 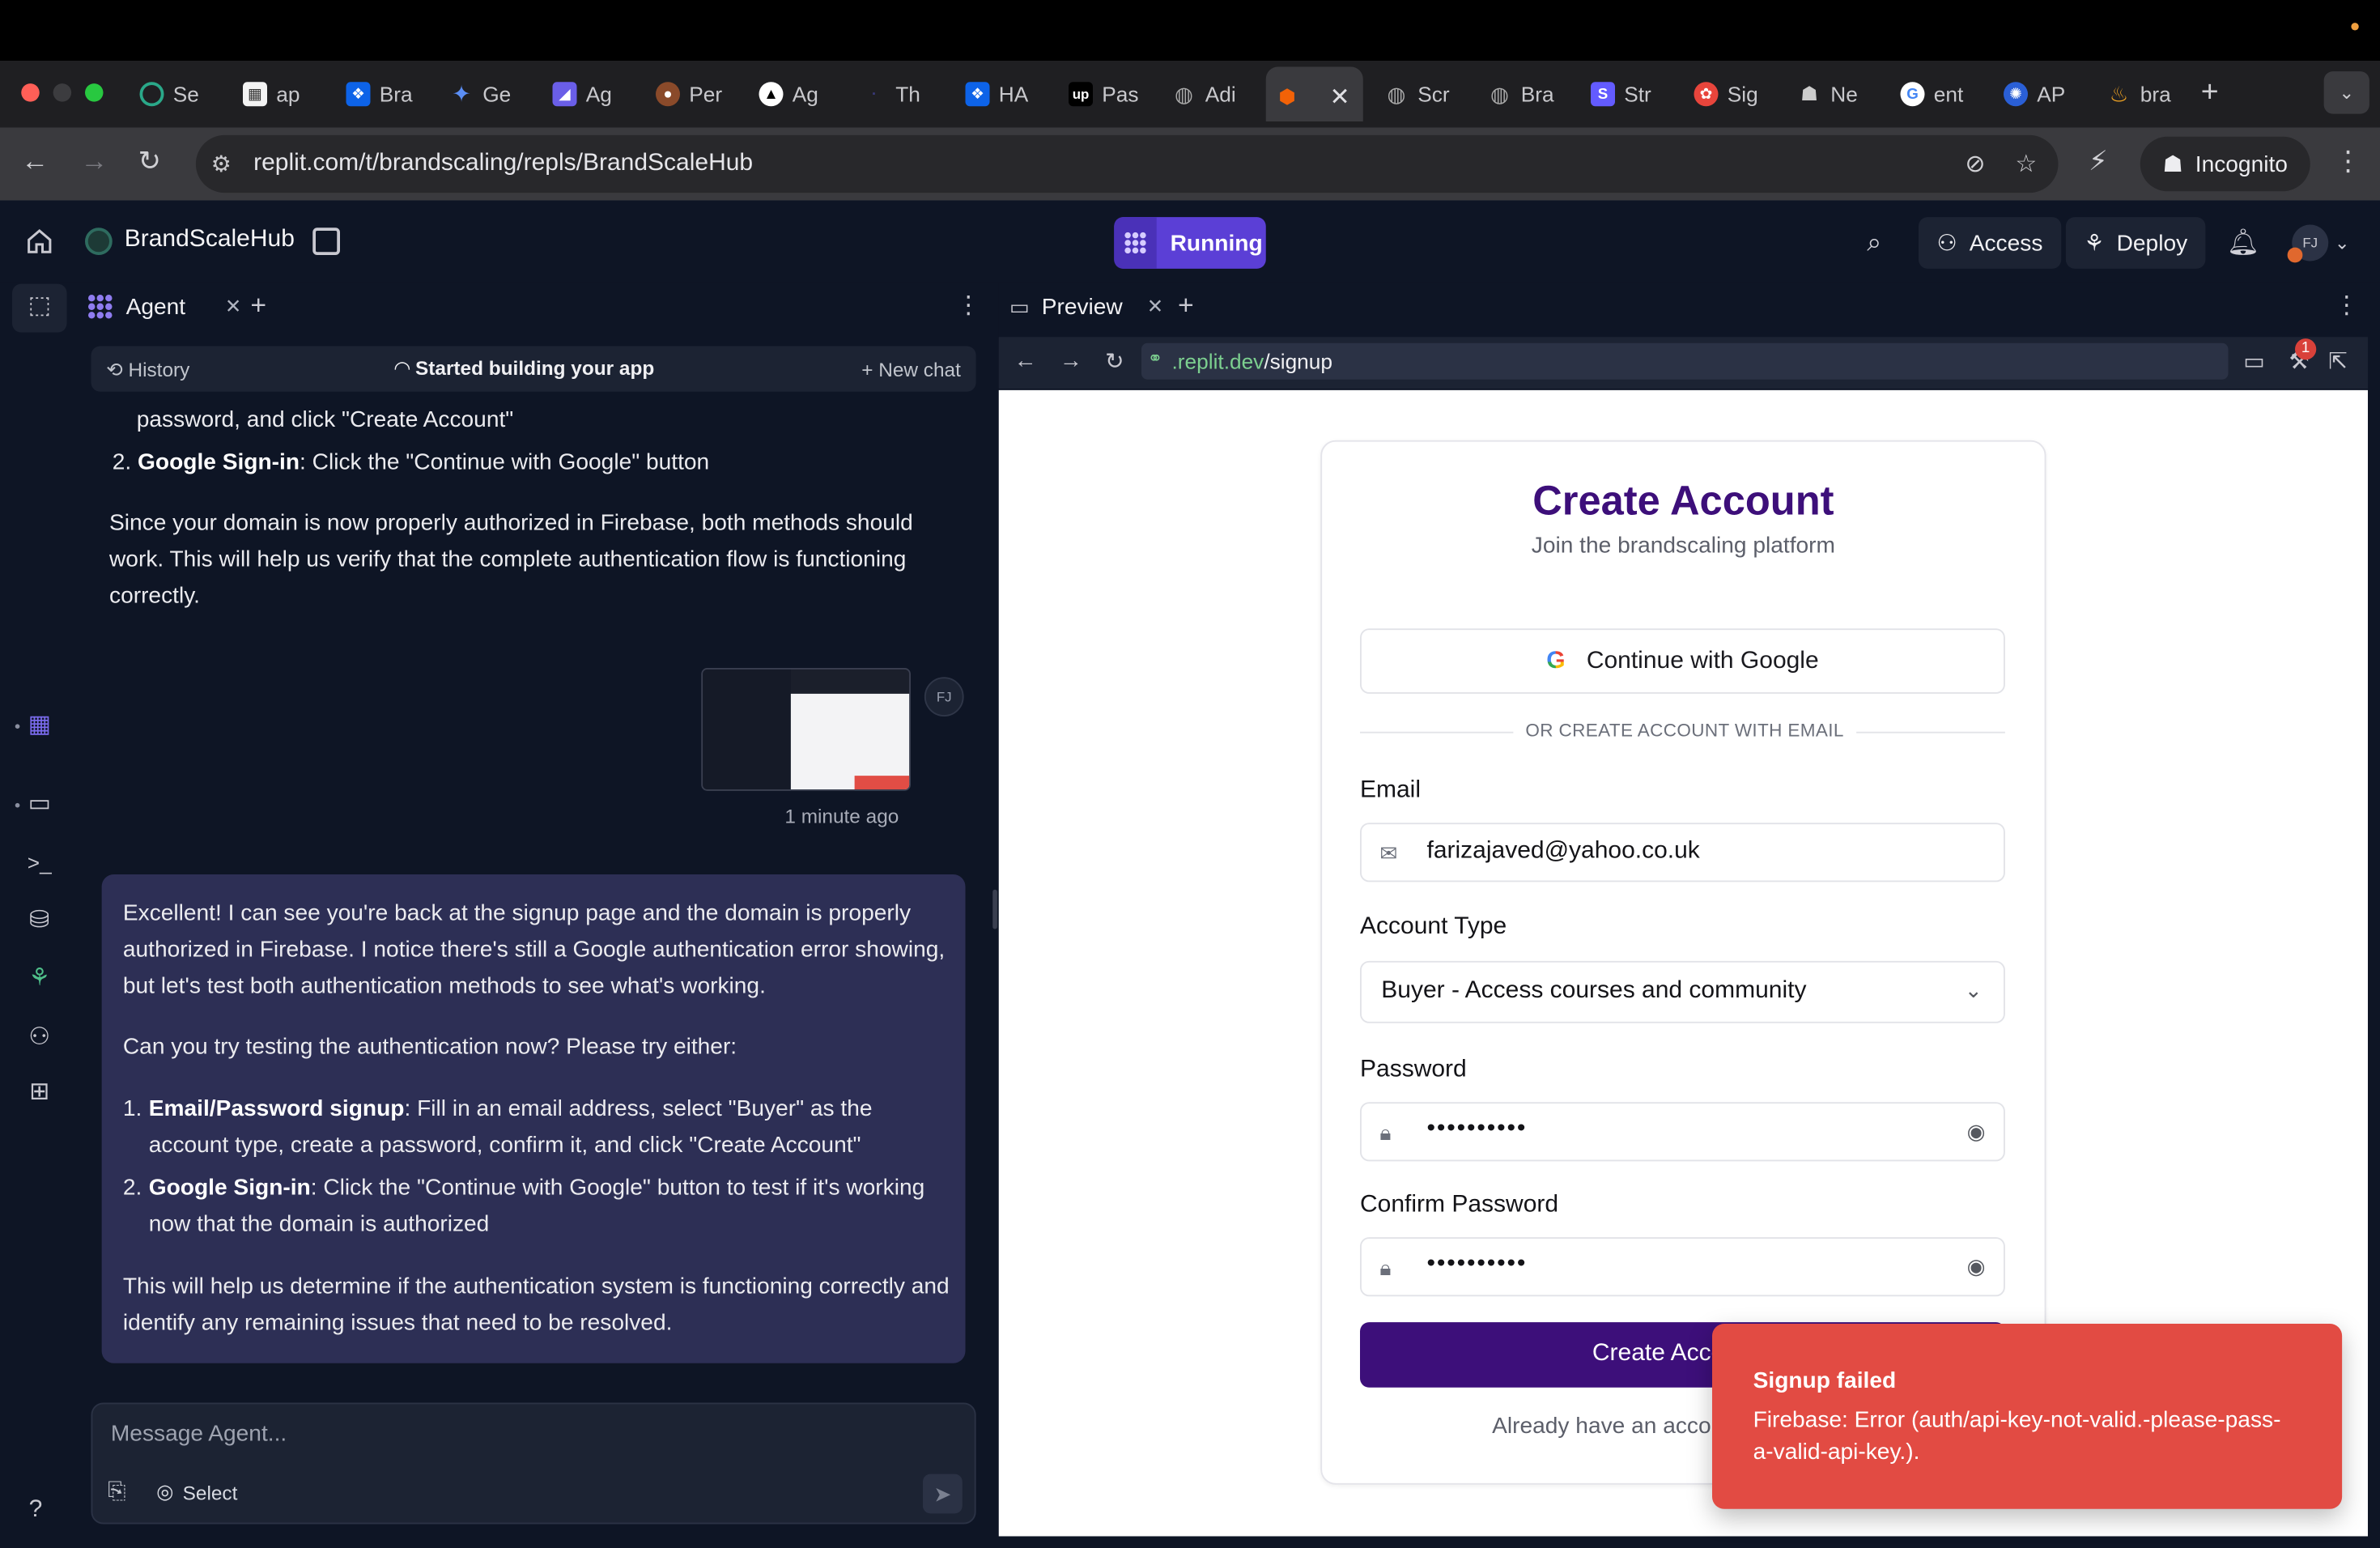 I want to click on history-button: ⟲ History, so click(x=147, y=371).